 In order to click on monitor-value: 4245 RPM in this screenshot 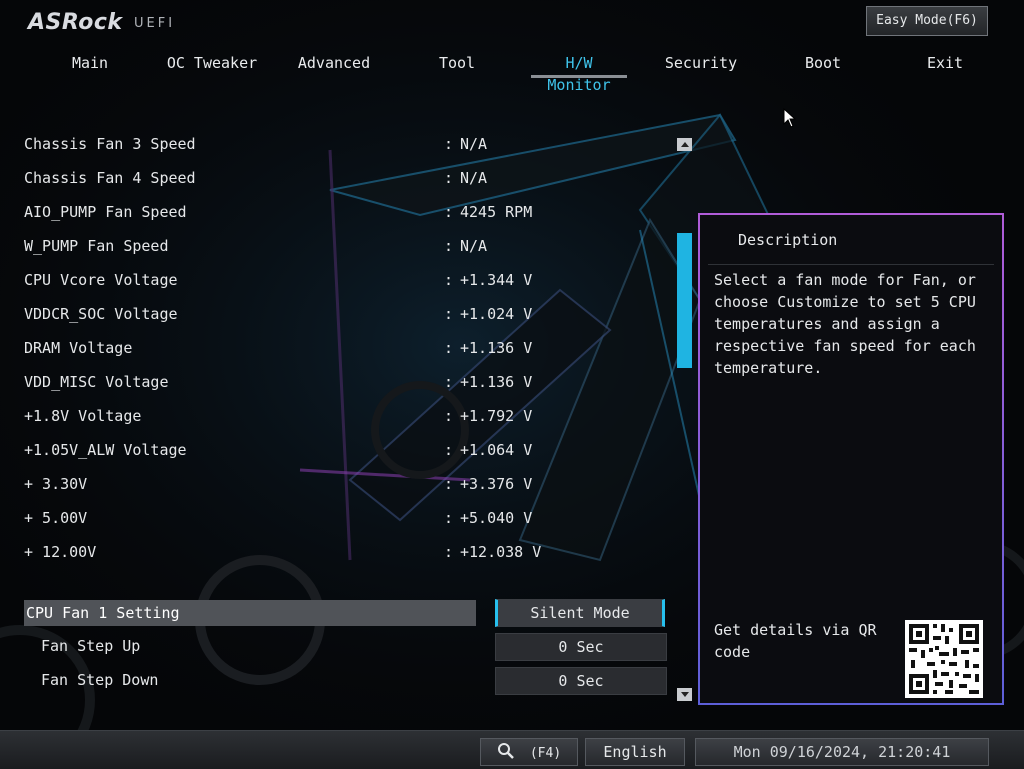, I will do `click(496, 212)`.